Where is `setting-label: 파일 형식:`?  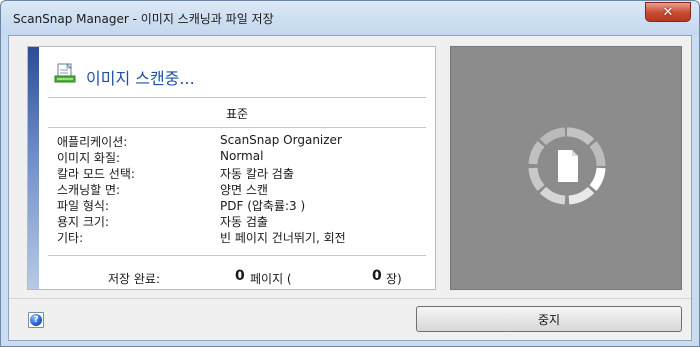 setting-label: 파일 형식: is located at coordinates (83, 206).